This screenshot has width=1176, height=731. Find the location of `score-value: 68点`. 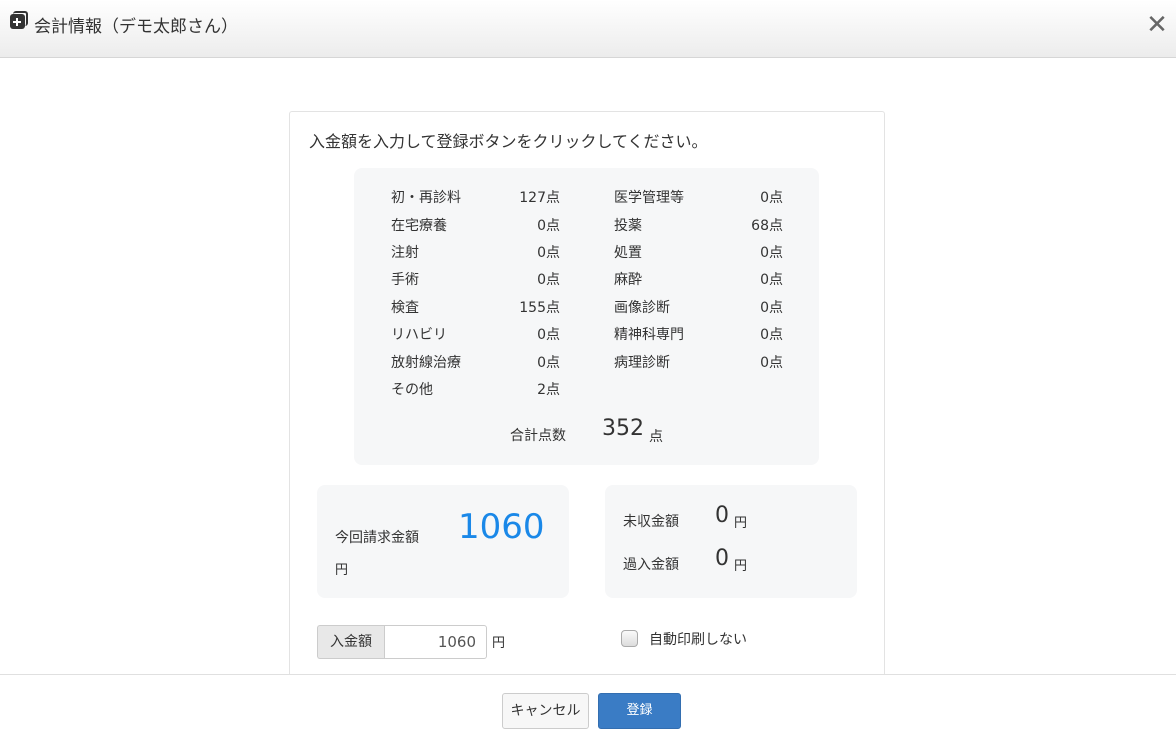

score-value: 68点 is located at coordinates (767, 226).